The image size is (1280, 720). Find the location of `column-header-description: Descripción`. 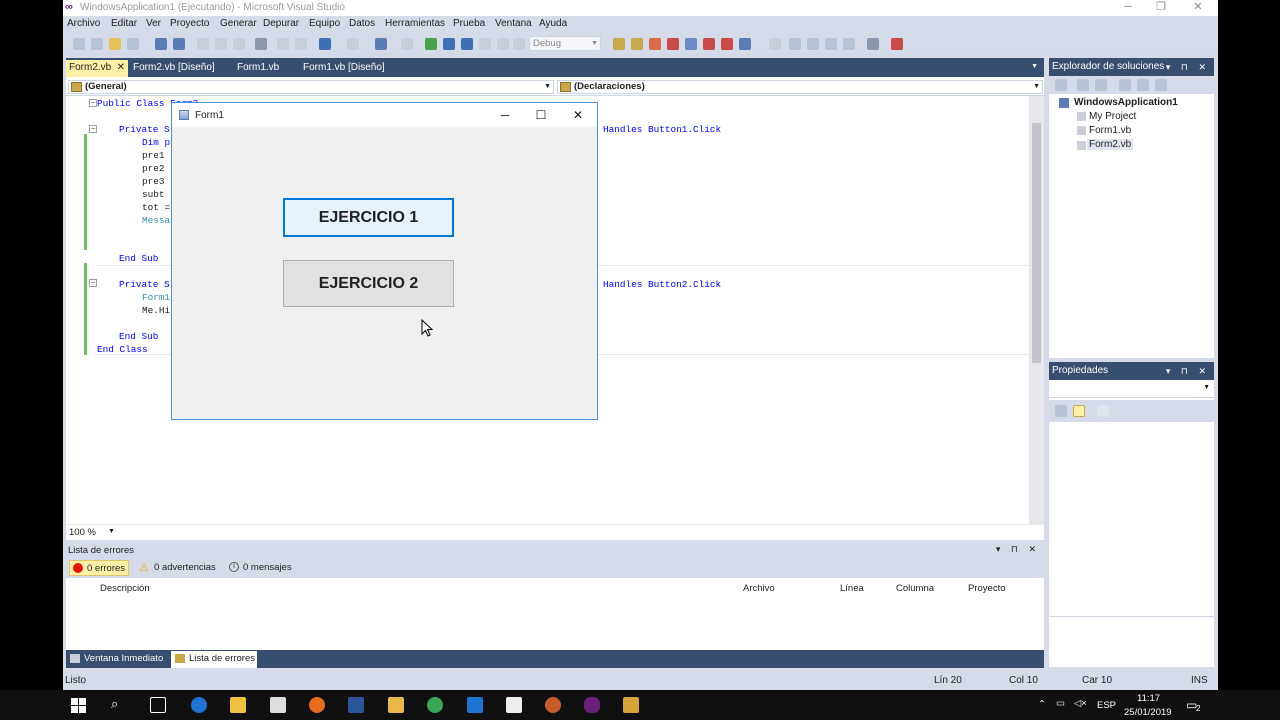

column-header-description: Descripción is located at coordinates (125, 588).